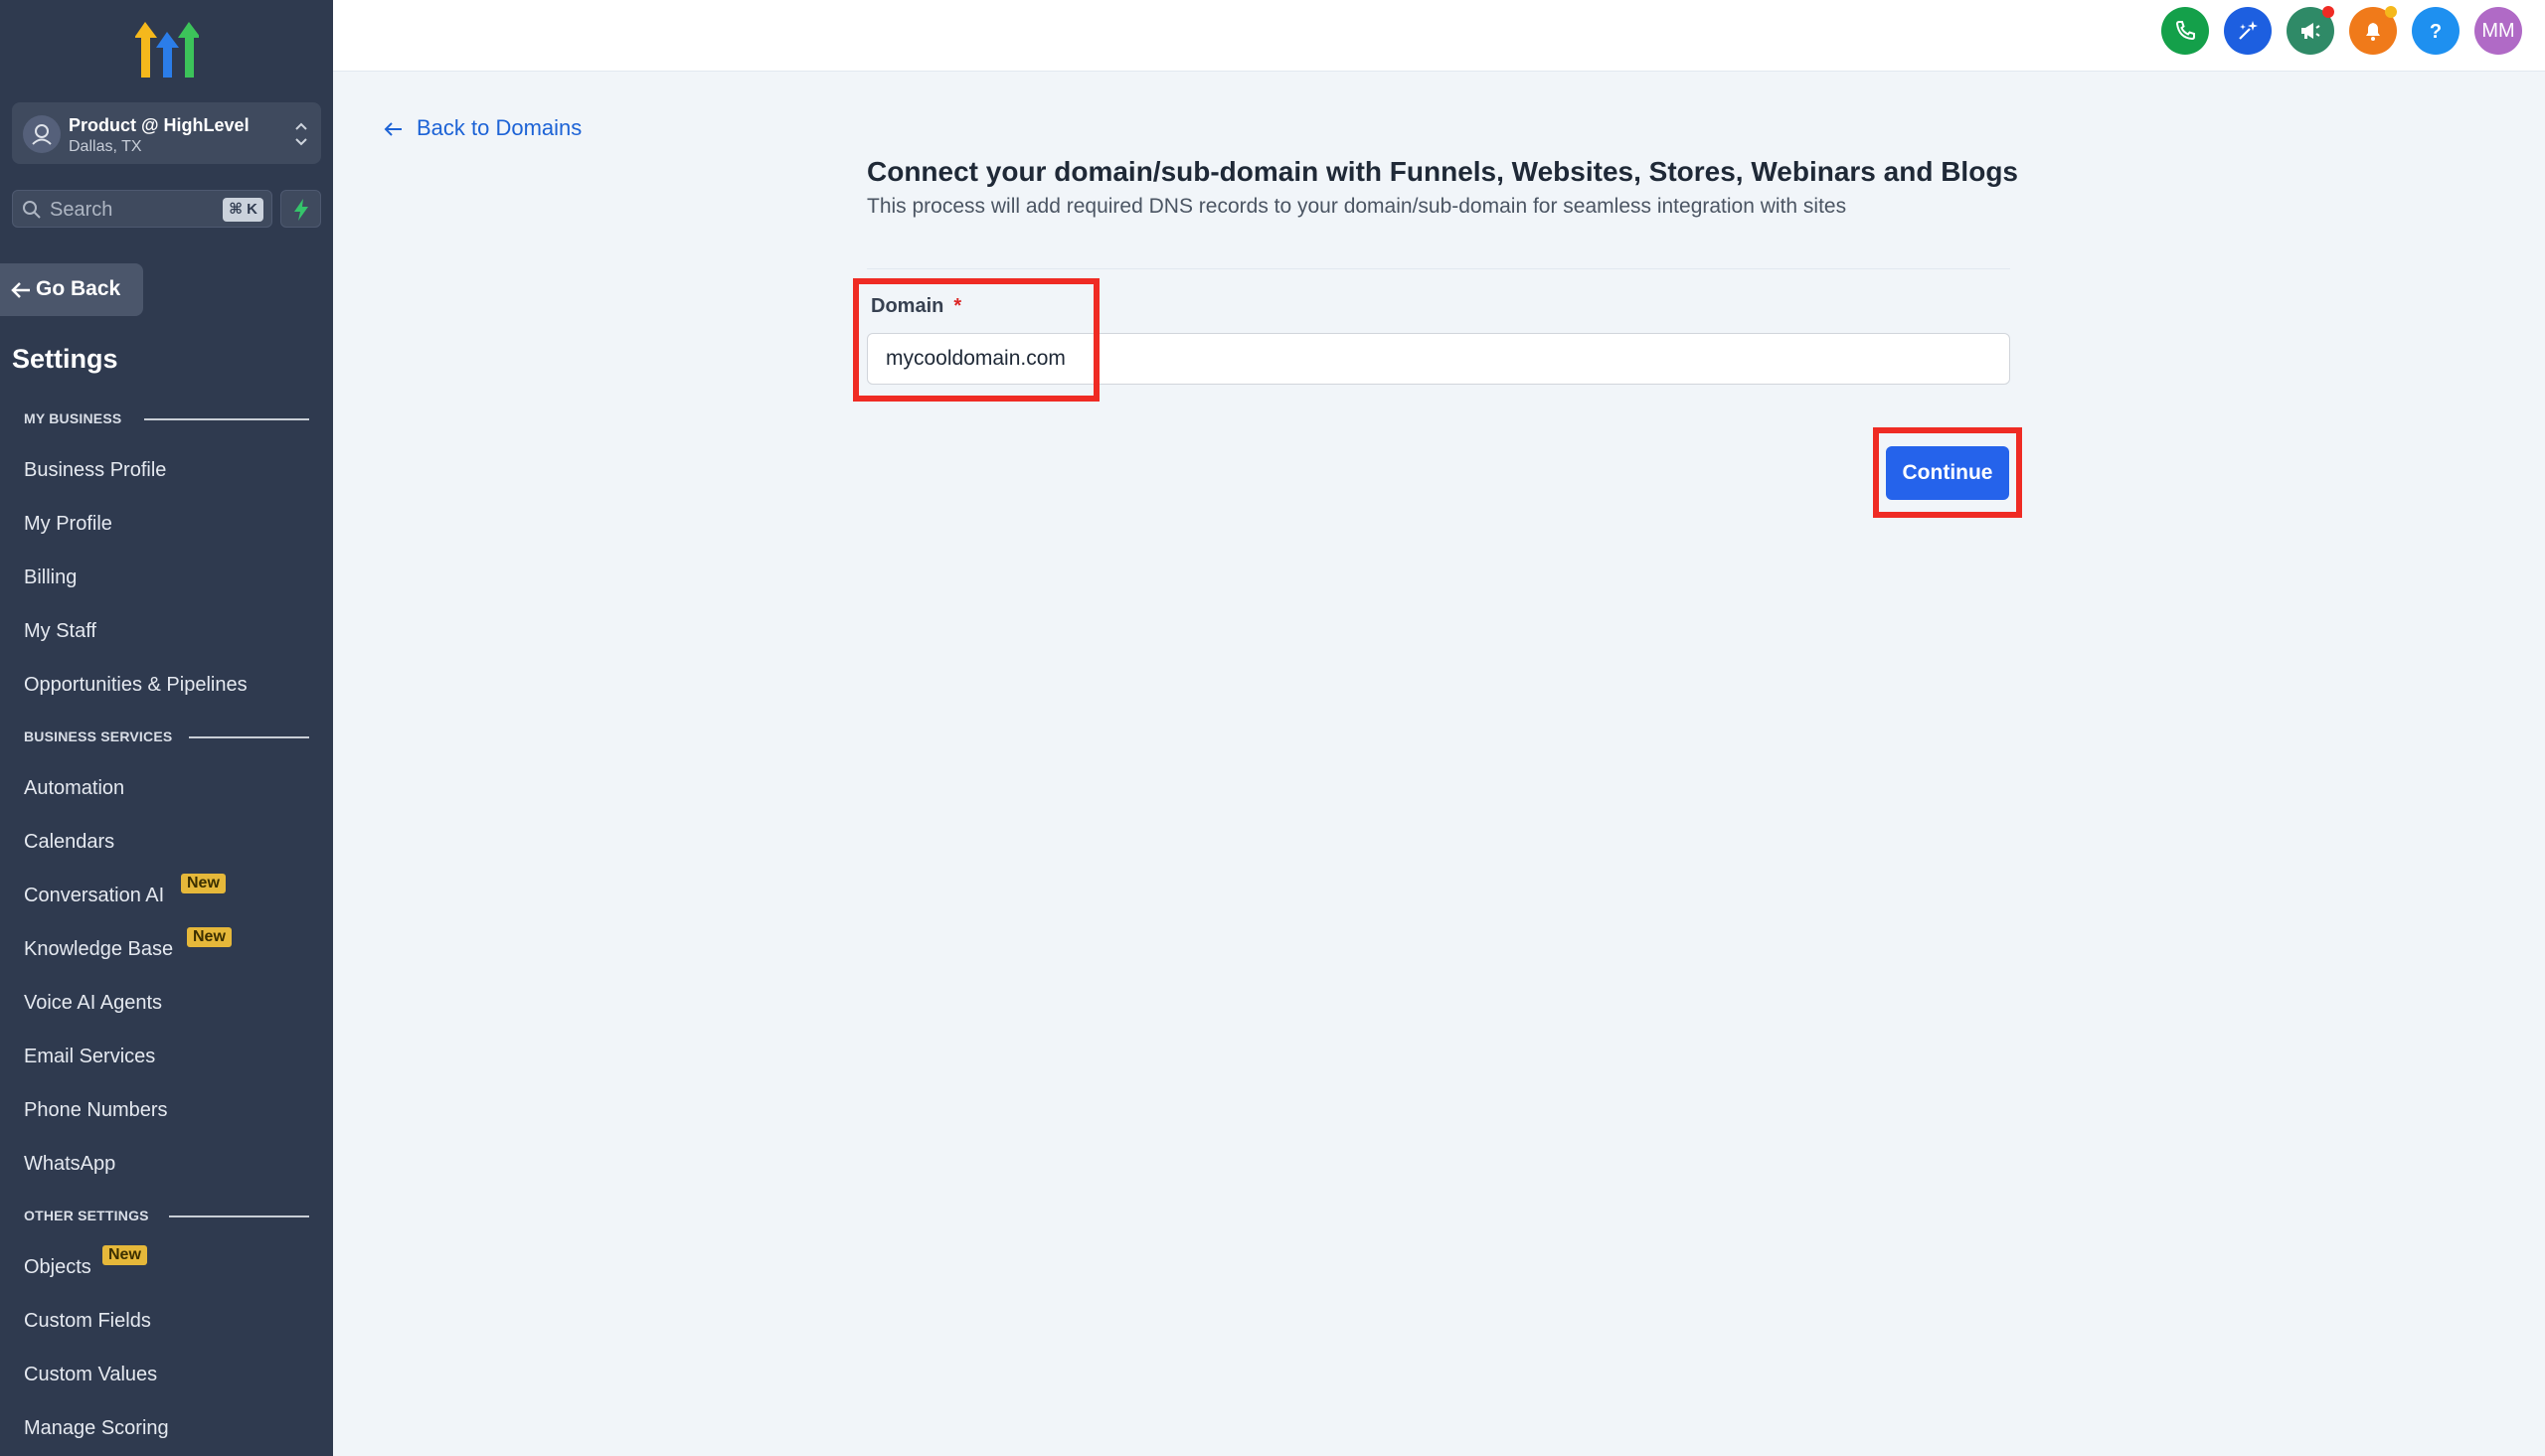 The height and width of the screenshot is (1456, 2545). Describe the element at coordinates (50, 577) in the screenshot. I see `sidebar-item-billing: Billing` at that location.